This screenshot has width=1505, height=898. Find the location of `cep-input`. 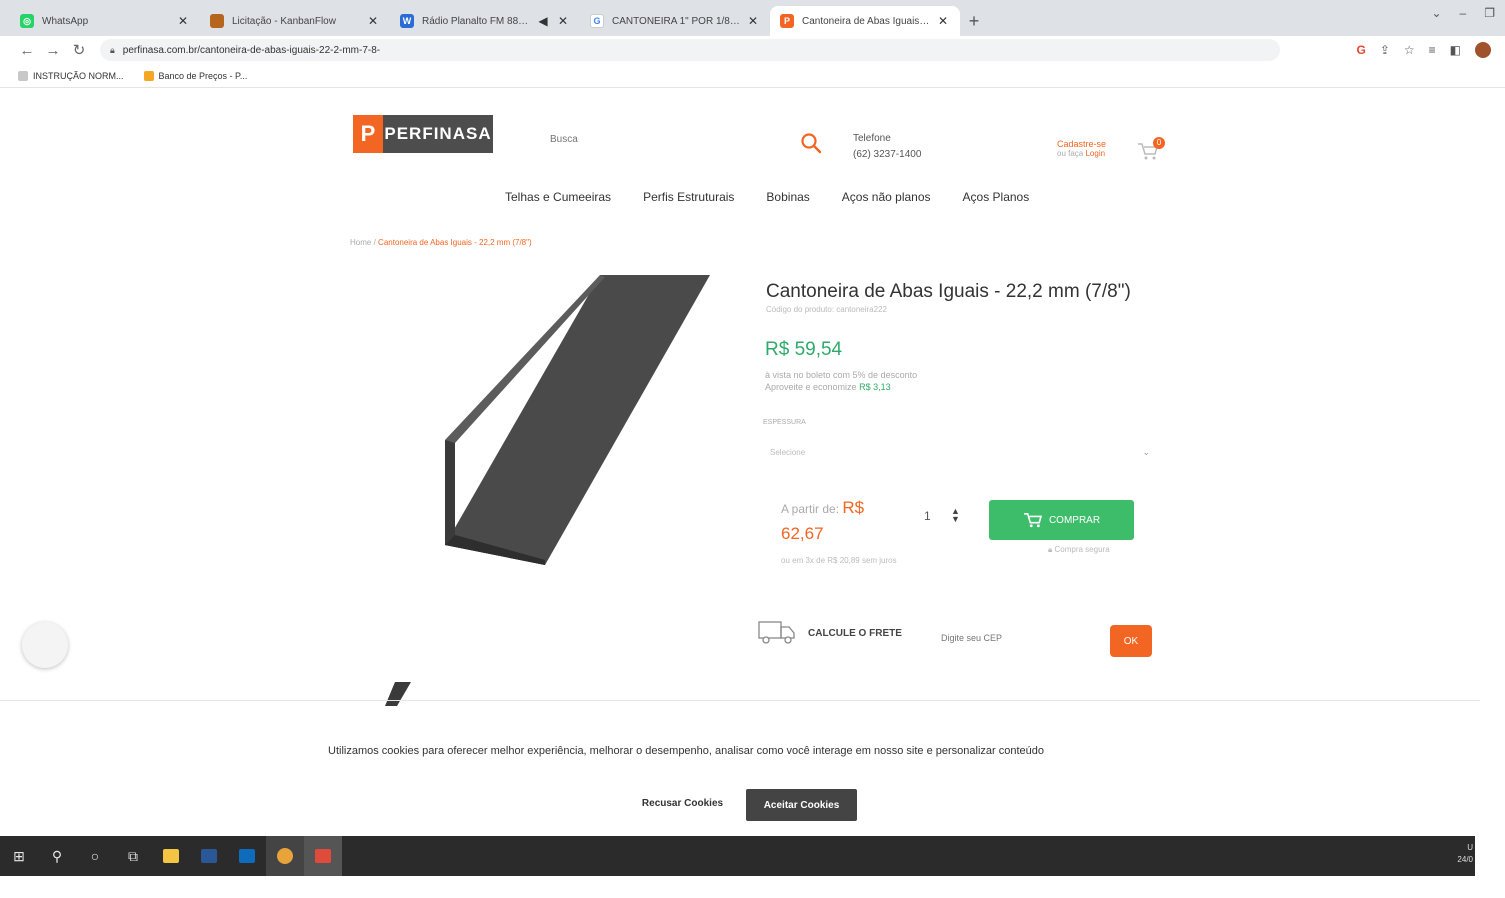

cep-input is located at coordinates (1021, 638).